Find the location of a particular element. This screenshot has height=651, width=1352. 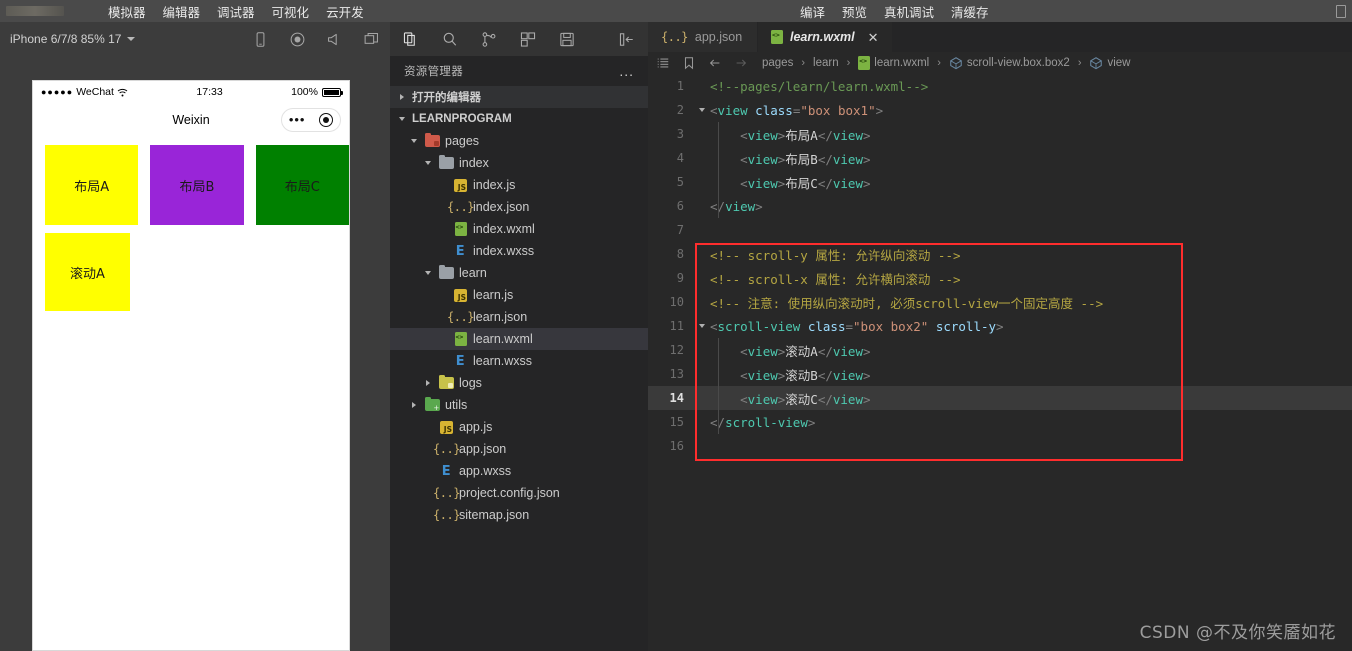

code-line: 15 </scroll-view> is located at coordinates (1000, 422).